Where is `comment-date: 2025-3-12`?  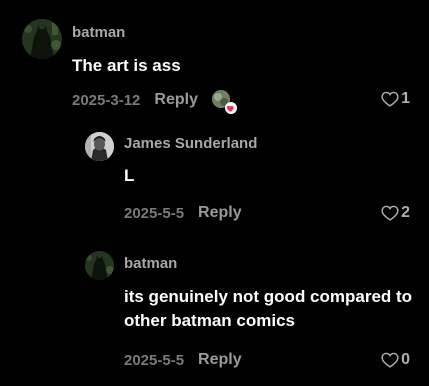 comment-date: 2025-3-12 is located at coordinates (106, 100).